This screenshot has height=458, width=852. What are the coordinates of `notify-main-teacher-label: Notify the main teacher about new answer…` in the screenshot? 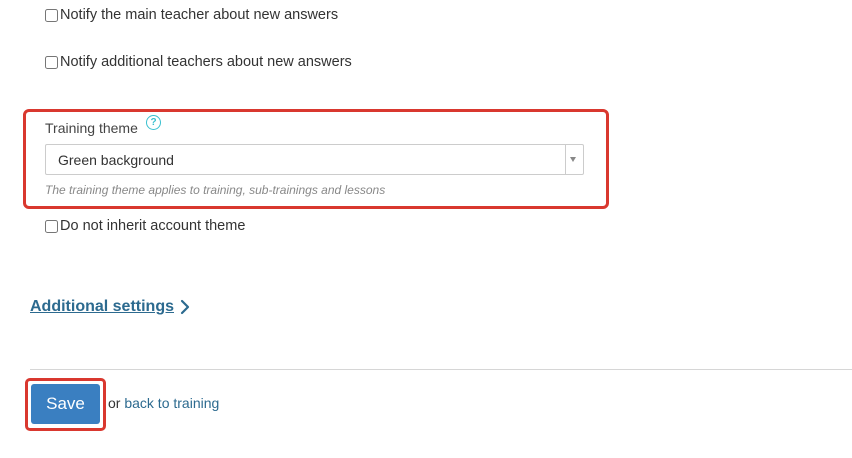 It's located at (199, 15).